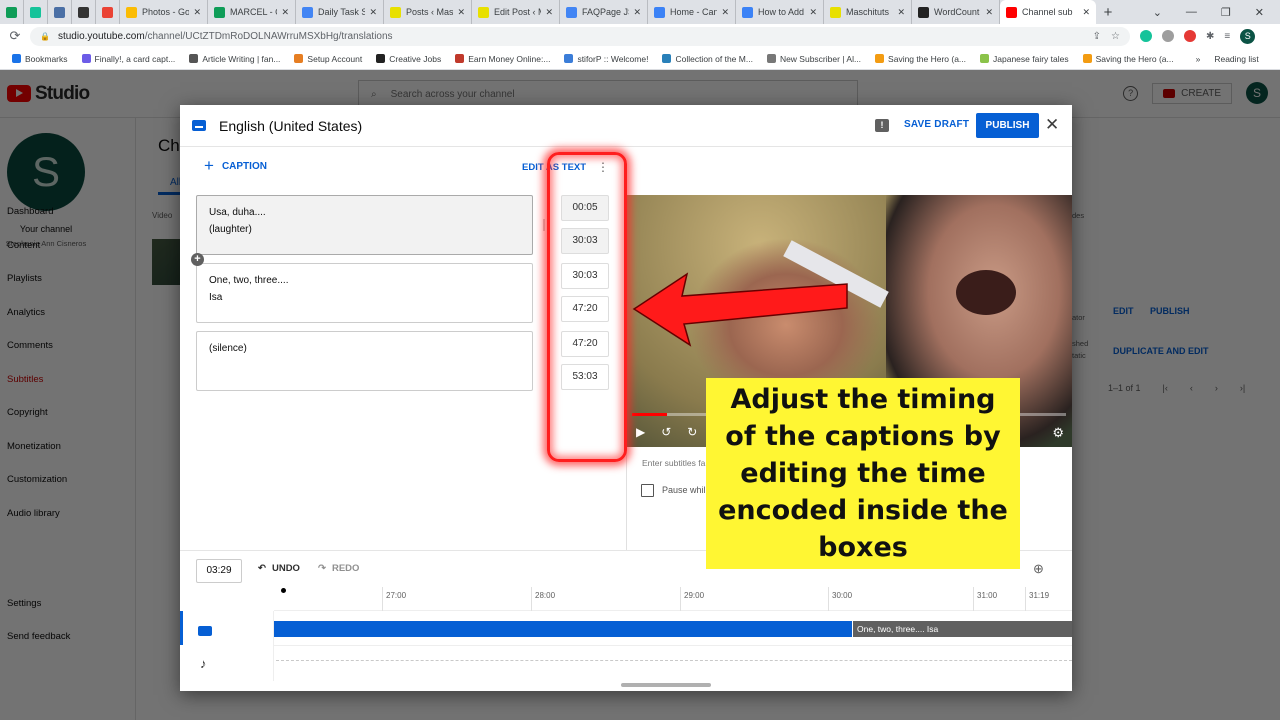  What do you see at coordinates (692, 432) in the screenshot?
I see `forward-icon: ↻` at bounding box center [692, 432].